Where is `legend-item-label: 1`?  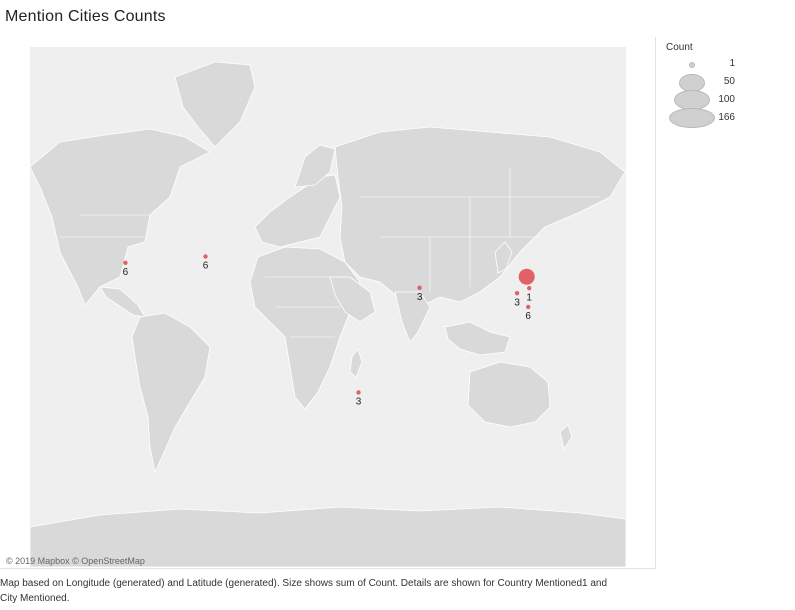 legend-item-label: 1 is located at coordinates (732, 63).